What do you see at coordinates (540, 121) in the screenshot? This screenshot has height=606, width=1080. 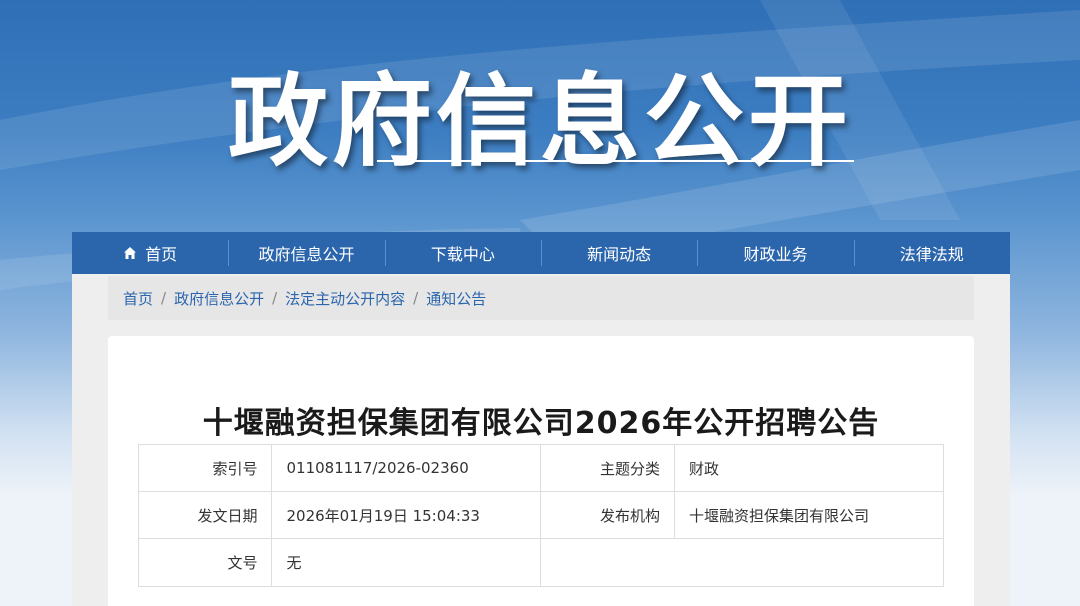 I see `banner-title: 政府信息公开` at bounding box center [540, 121].